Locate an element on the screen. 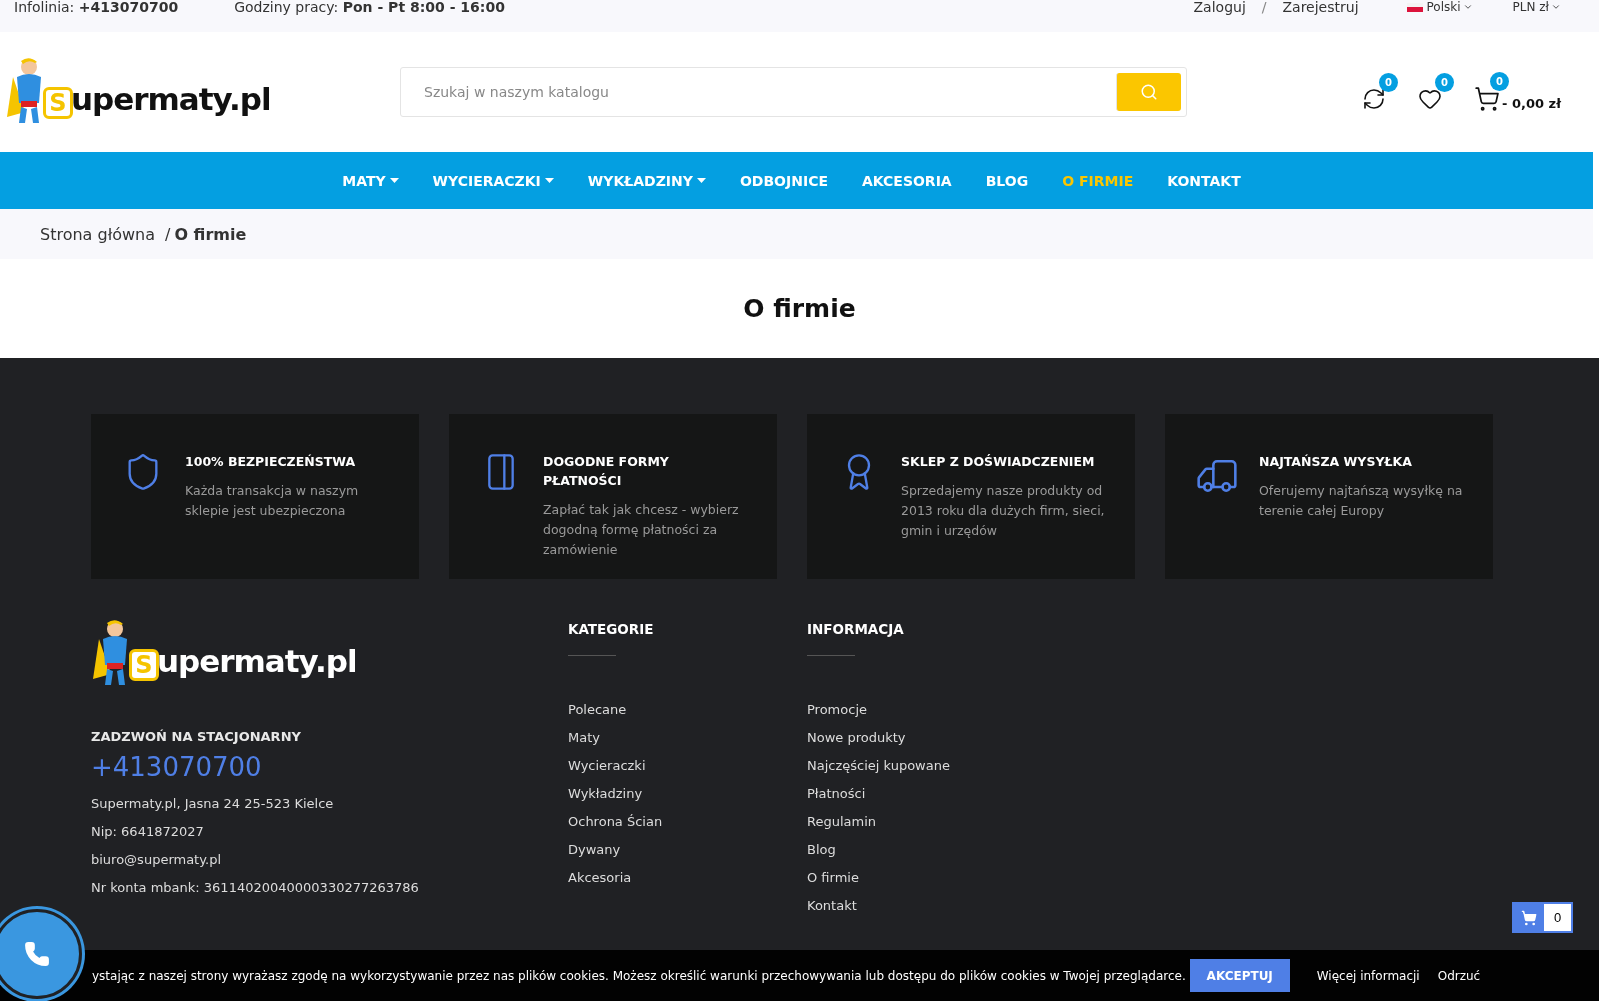 The height and width of the screenshot is (1001, 1599). feature-title: DOGODNE FORMY PŁATNOŚCI is located at coordinates (606, 471).